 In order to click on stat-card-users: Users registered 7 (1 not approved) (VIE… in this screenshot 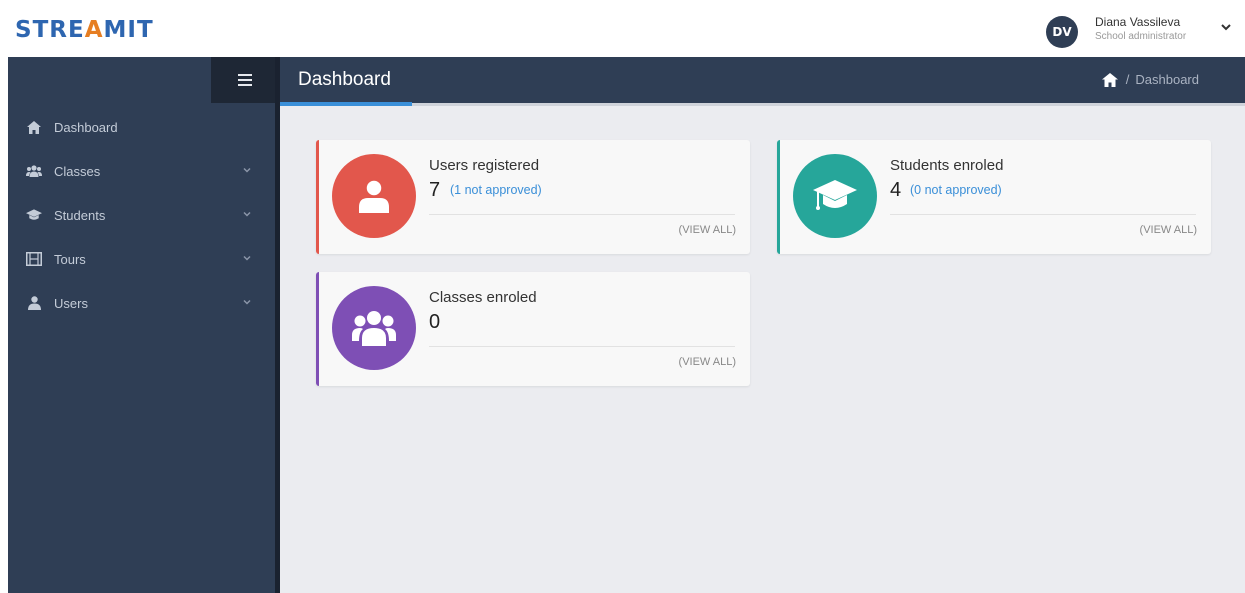, I will do `click(533, 197)`.